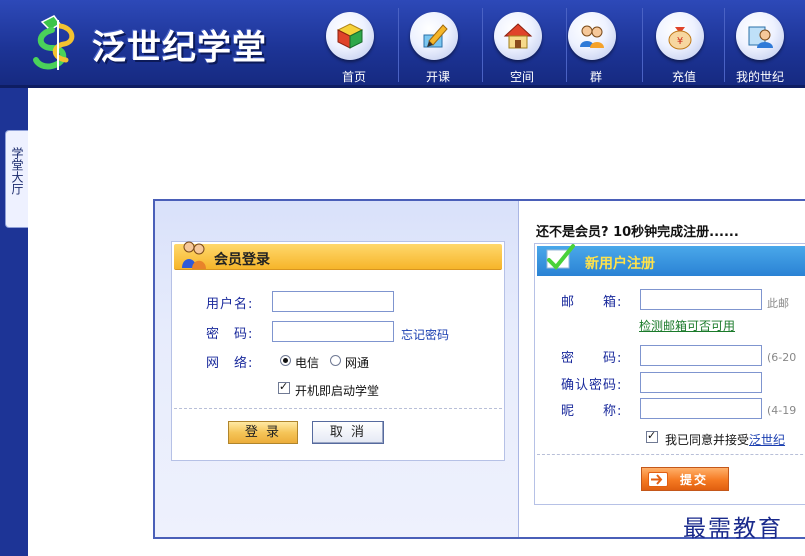  I want to click on tab-hall: 学堂大厅, so click(16, 179).